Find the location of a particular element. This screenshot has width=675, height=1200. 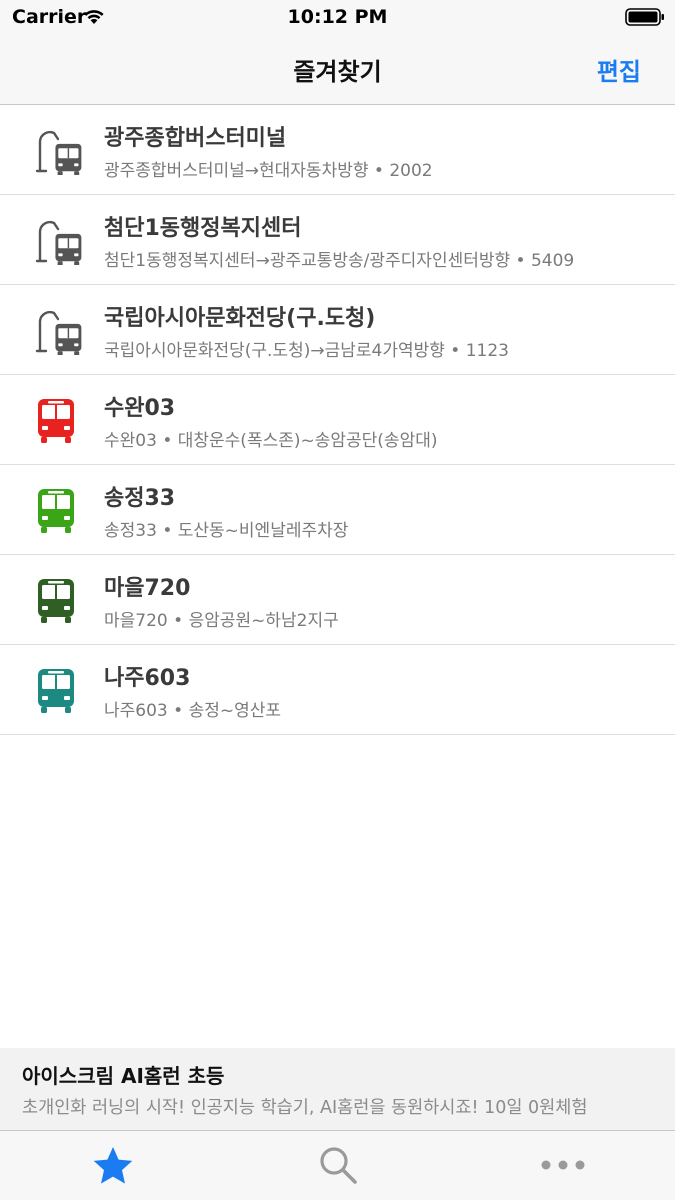

page-title: 즐겨찾기 is located at coordinates (337, 72).